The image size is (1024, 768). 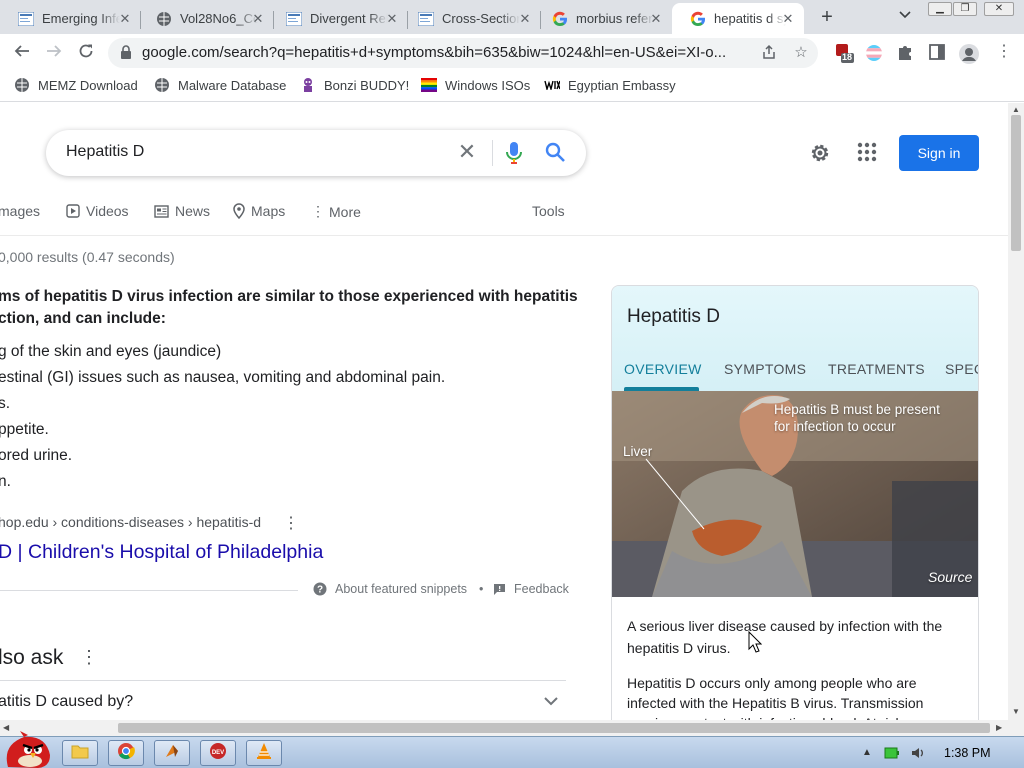 I want to click on transgender-flag-icon, so click(x=874, y=53).